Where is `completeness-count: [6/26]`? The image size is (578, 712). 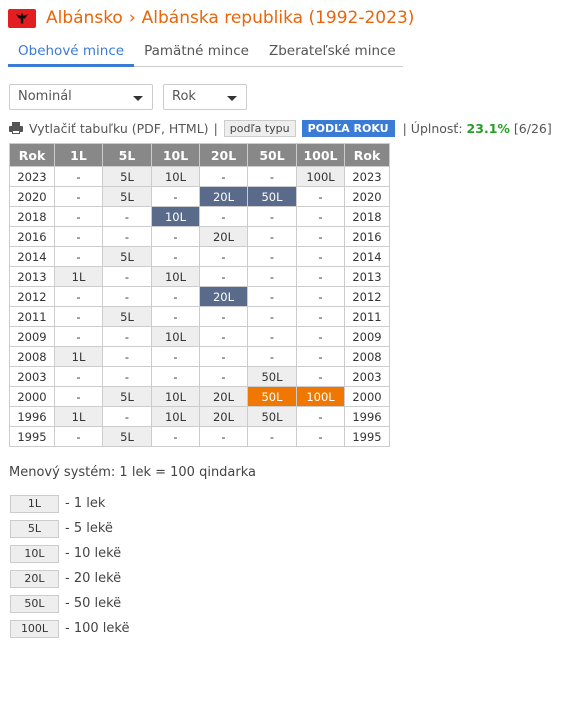
completeness-count: [6/26] is located at coordinates (532, 128).